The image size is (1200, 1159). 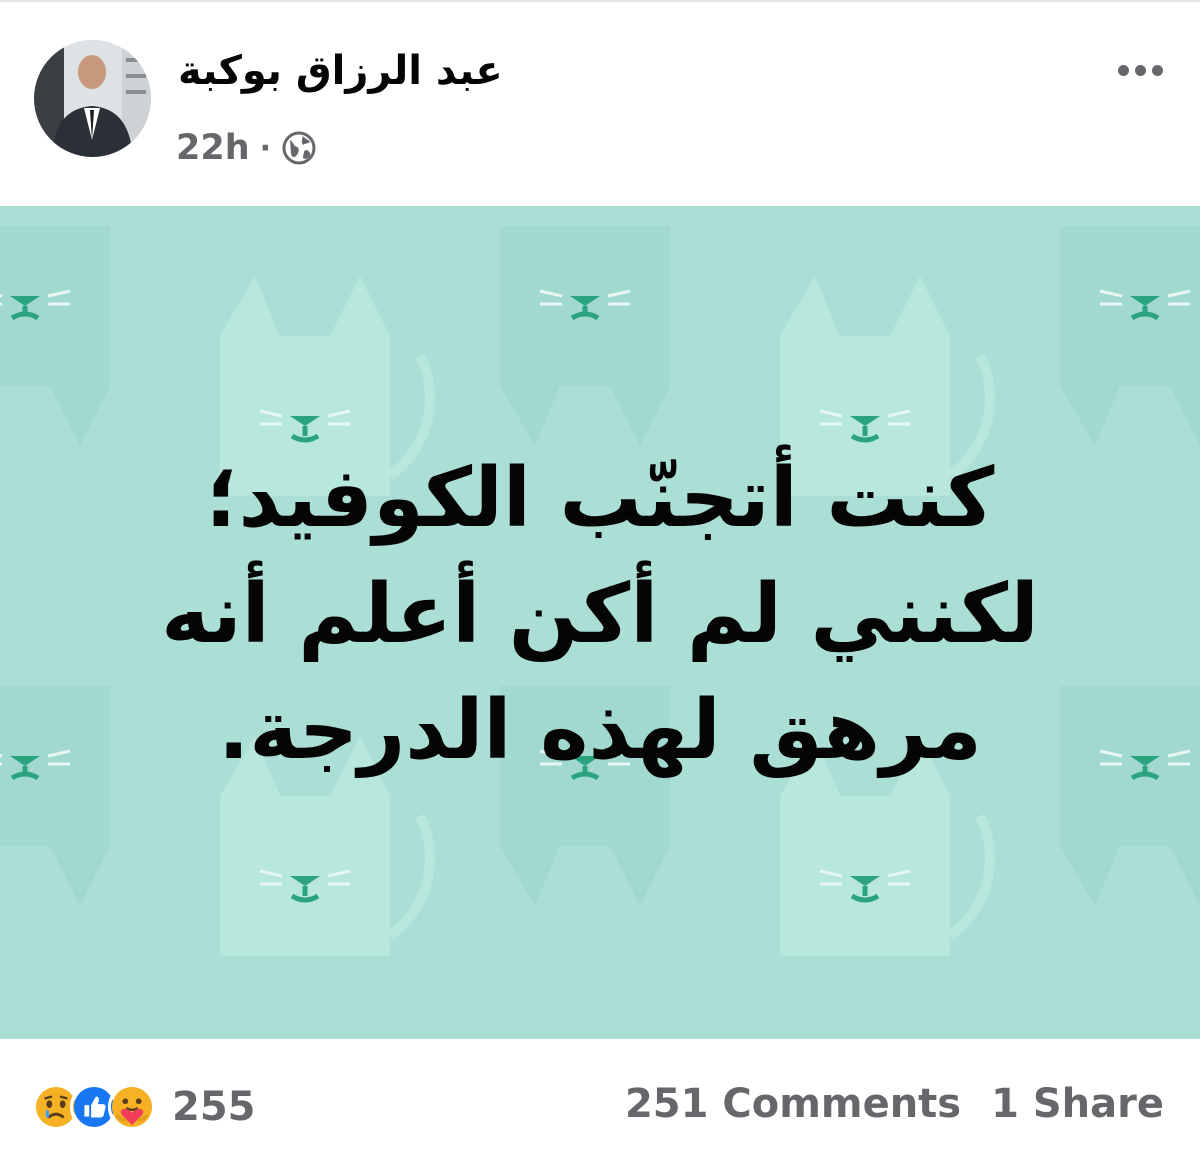 I want to click on post-stats: 251 Comments 1 Share, so click(x=894, y=1104).